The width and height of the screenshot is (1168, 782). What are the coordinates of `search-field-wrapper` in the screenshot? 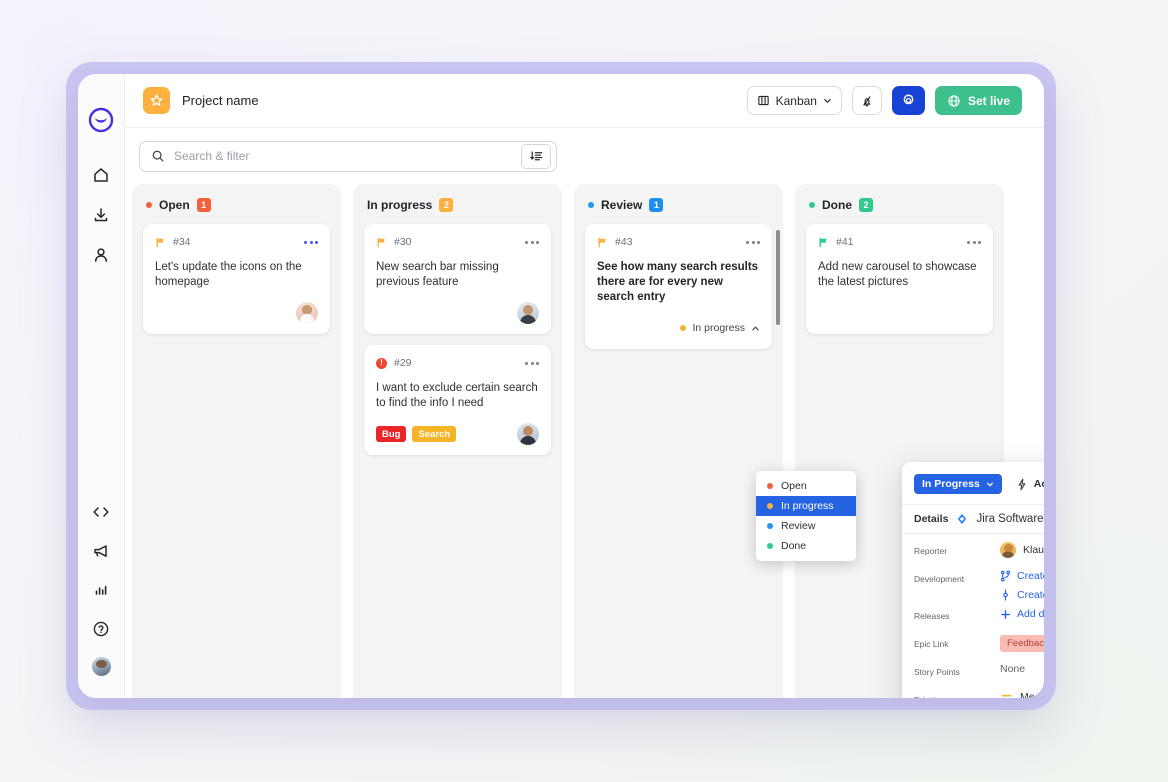 It's located at (348, 156).